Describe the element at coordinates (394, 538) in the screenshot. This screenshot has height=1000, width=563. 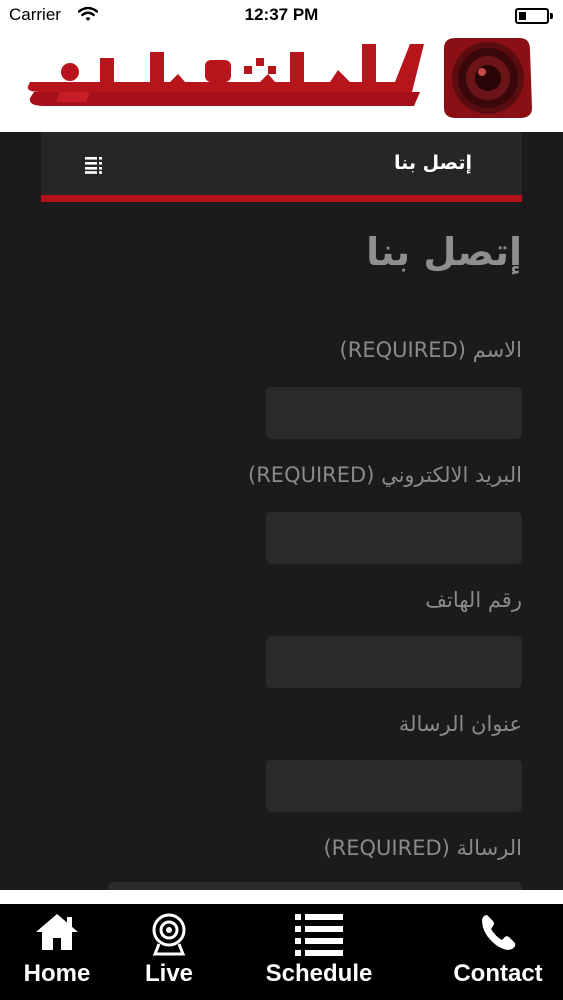
I see `email-field` at that location.